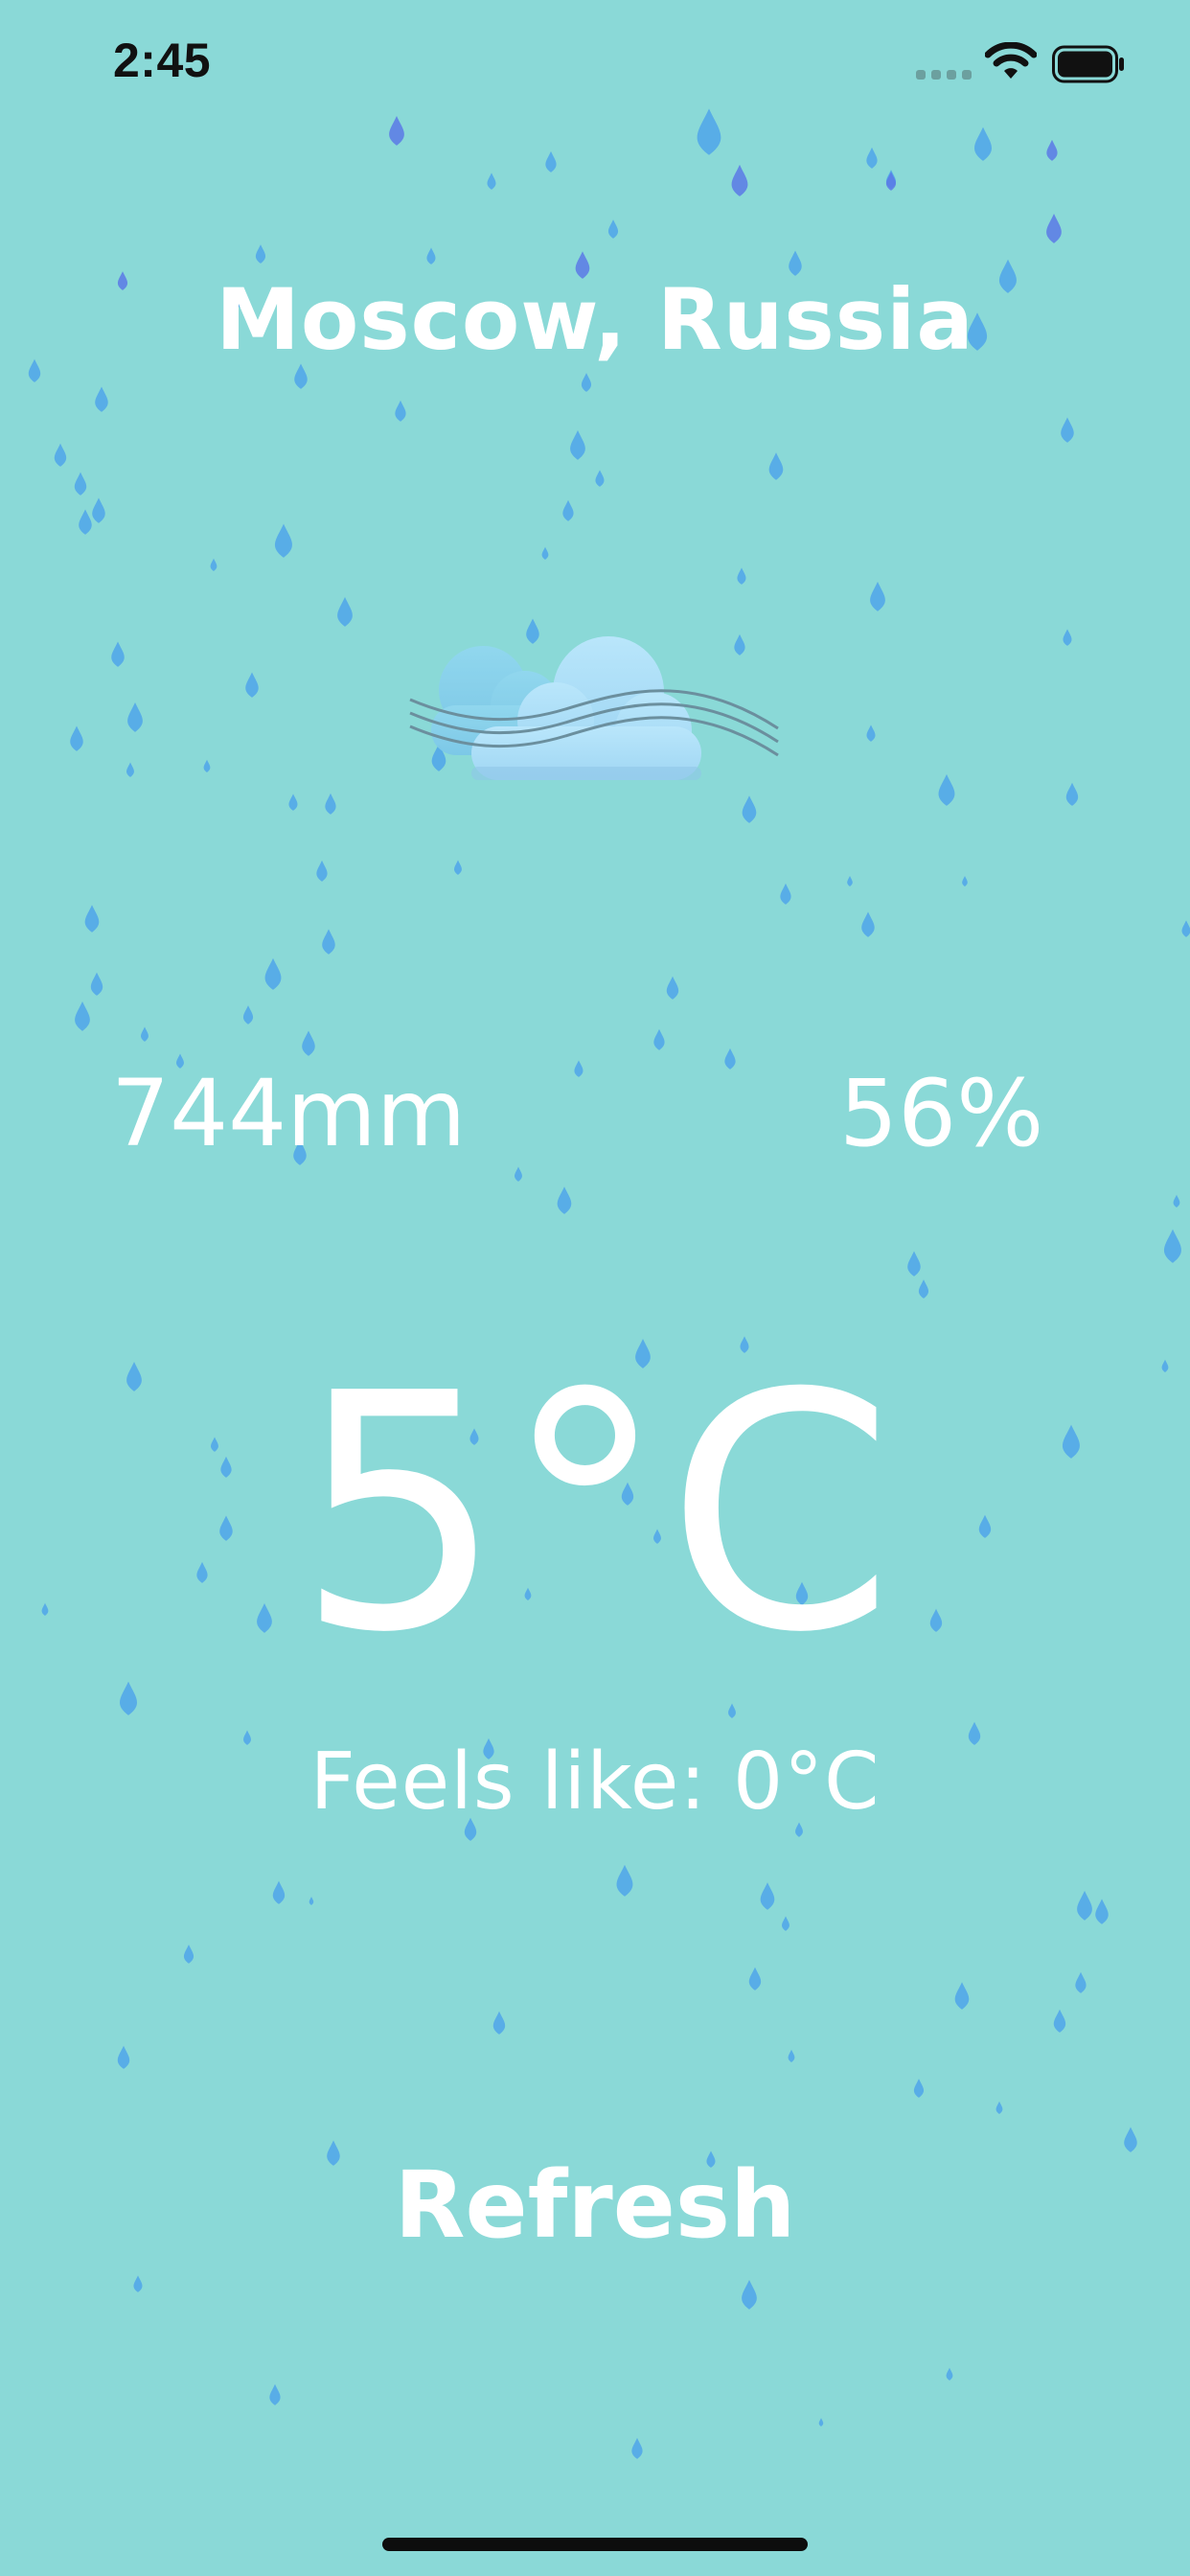  I want to click on status-bar: 2:45, so click(595, 67).